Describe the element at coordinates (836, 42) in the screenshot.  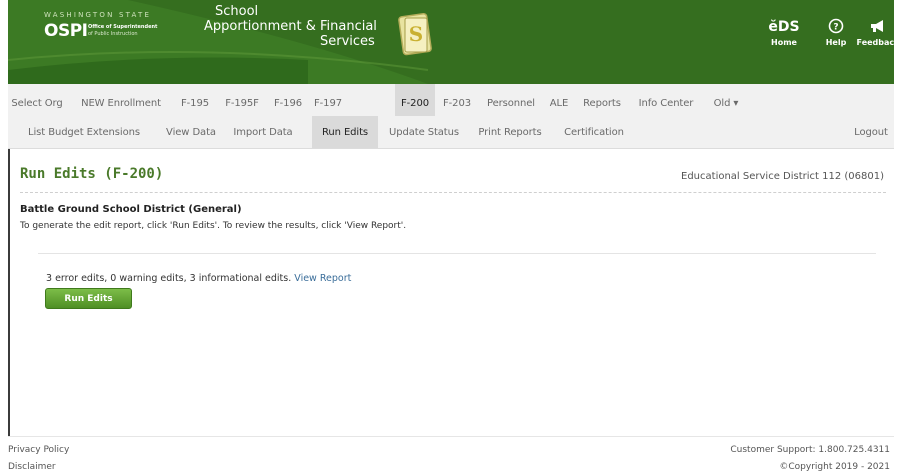
I see `help-label: Help` at that location.